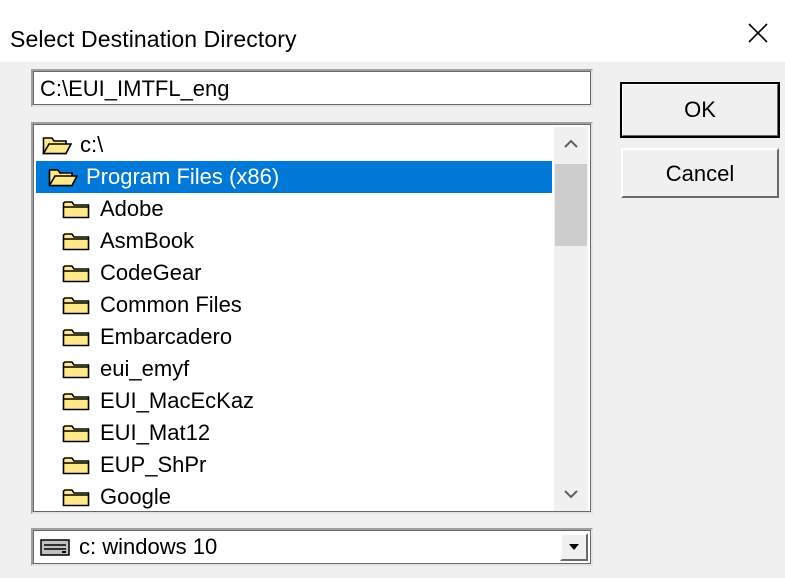 This screenshot has height=578, width=785. Describe the element at coordinates (312, 88) in the screenshot. I see `directory-path-input: C:\EUI_IMTFL_eng` at that location.